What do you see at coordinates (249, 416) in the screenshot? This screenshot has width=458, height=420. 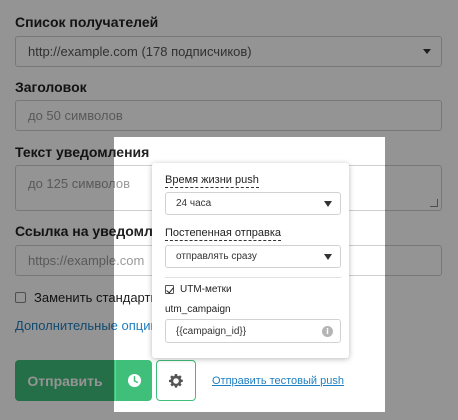 I see `overlay-bottom` at bounding box center [249, 416].